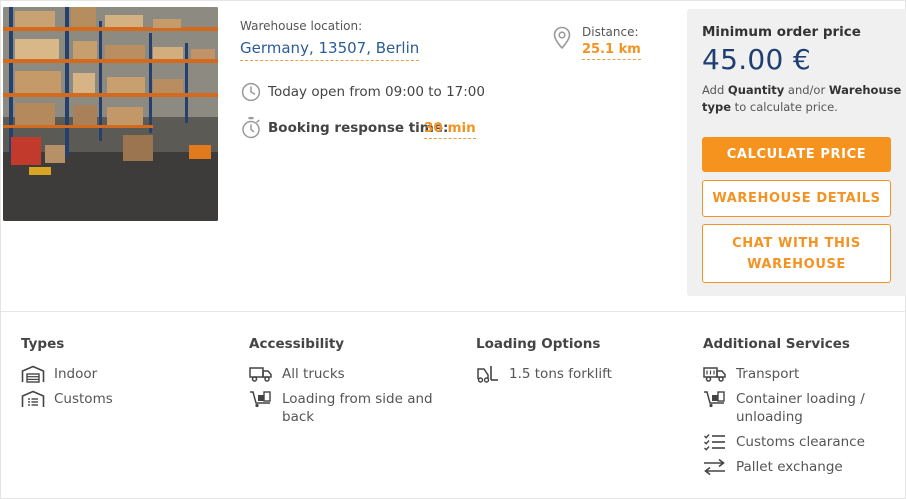 The height and width of the screenshot is (499, 906). Describe the element at coordinates (776, 344) in the screenshot. I see `additional-services-title: Additional Services` at that location.